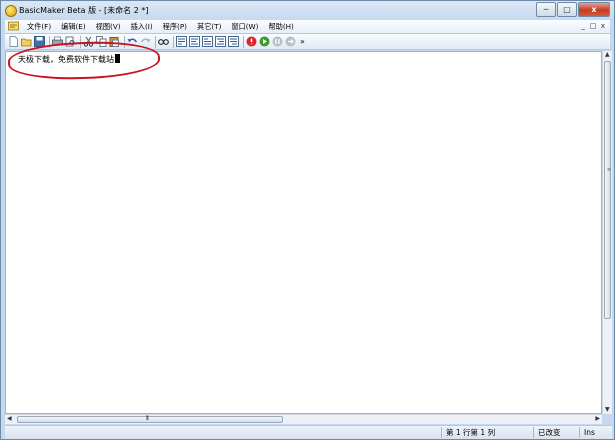 The height and width of the screenshot is (440, 615). What do you see at coordinates (307, 10) in the screenshot?
I see `title-bar: BasicMaker Beta 版 - [未命名 2 *] ─ □ x` at bounding box center [307, 10].